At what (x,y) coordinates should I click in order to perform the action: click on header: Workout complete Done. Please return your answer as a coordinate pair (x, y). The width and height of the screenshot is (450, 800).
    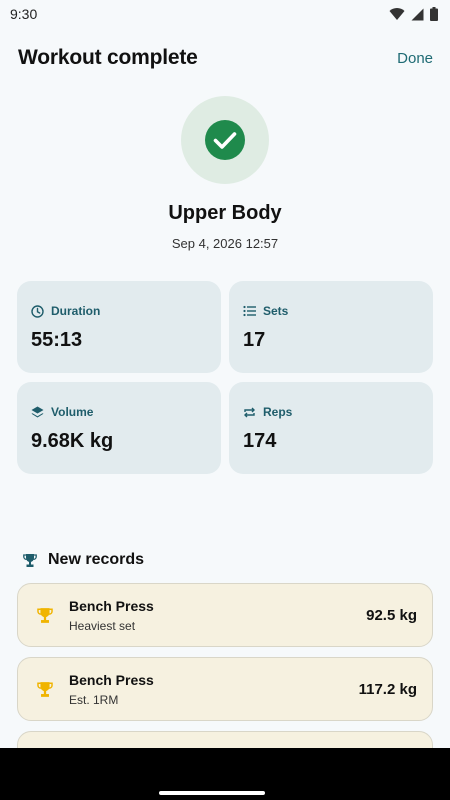
    Looking at the image, I should click on (225, 58).